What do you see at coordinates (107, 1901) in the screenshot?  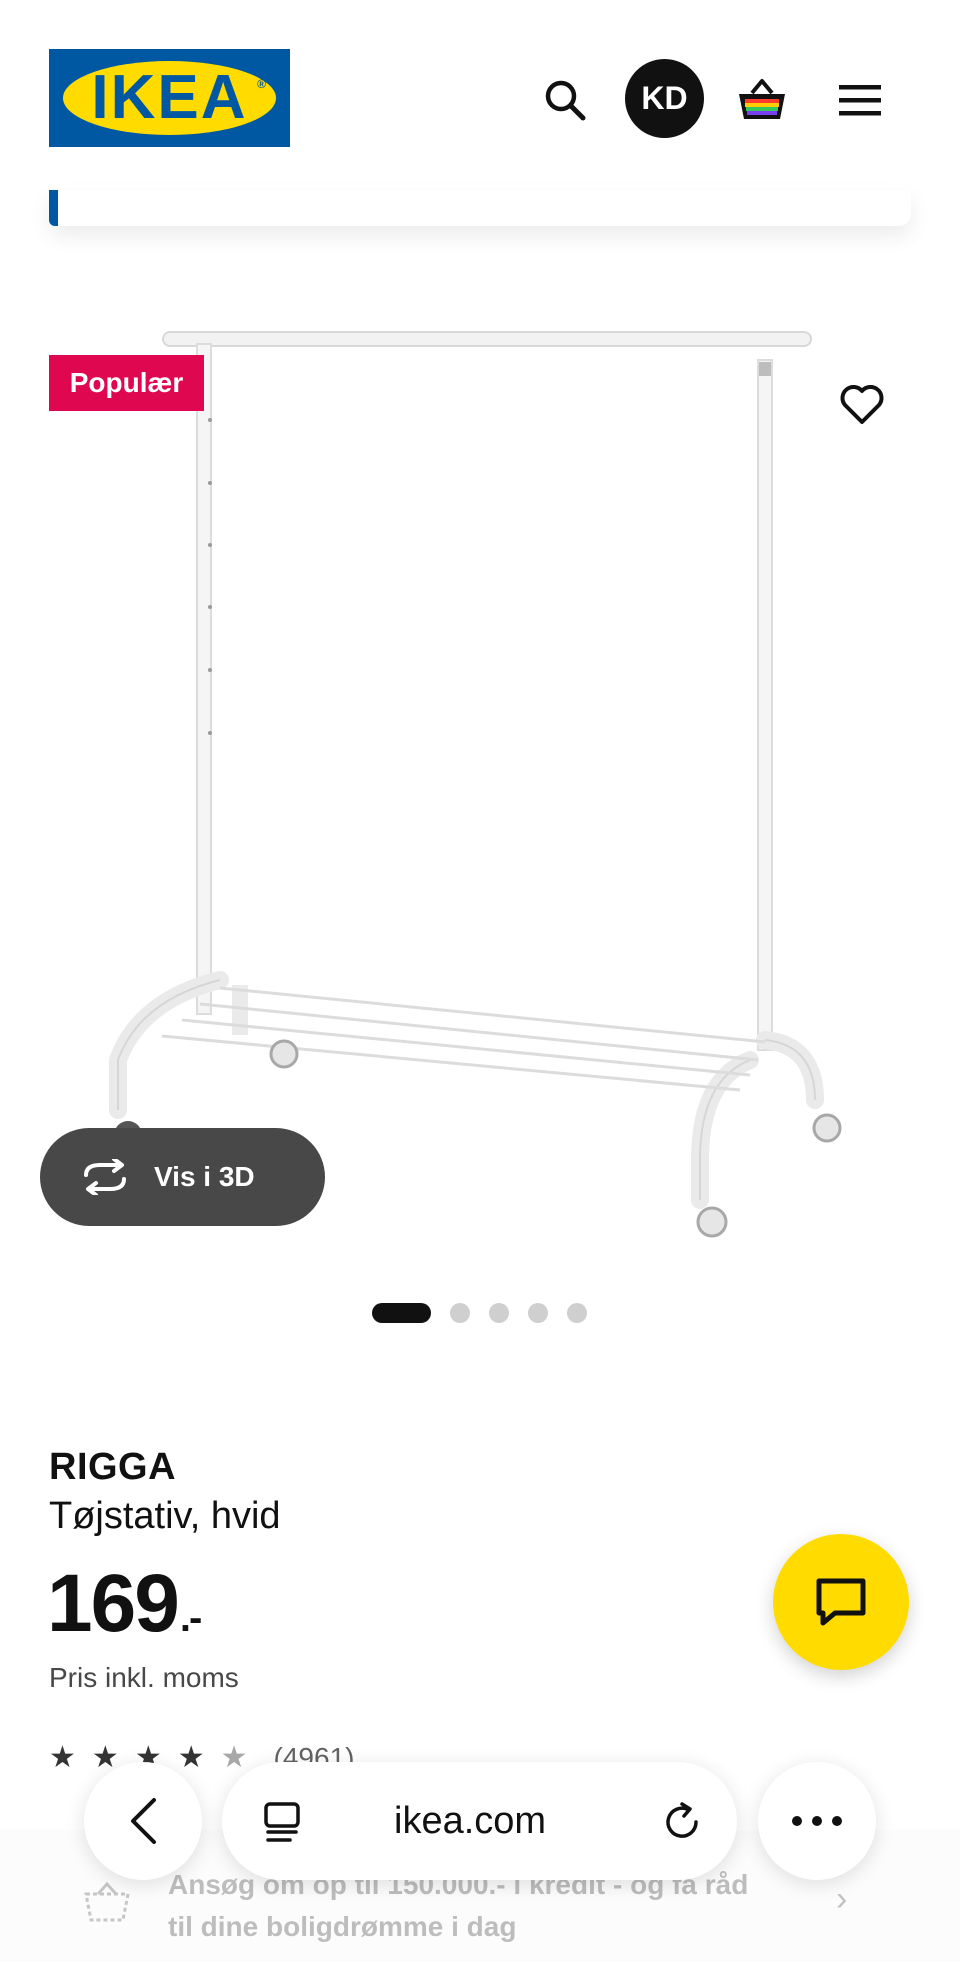 I see `credit-basket-icon` at bounding box center [107, 1901].